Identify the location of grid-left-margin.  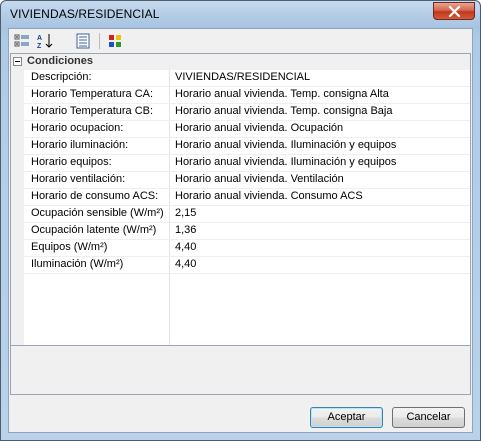
(17, 199).